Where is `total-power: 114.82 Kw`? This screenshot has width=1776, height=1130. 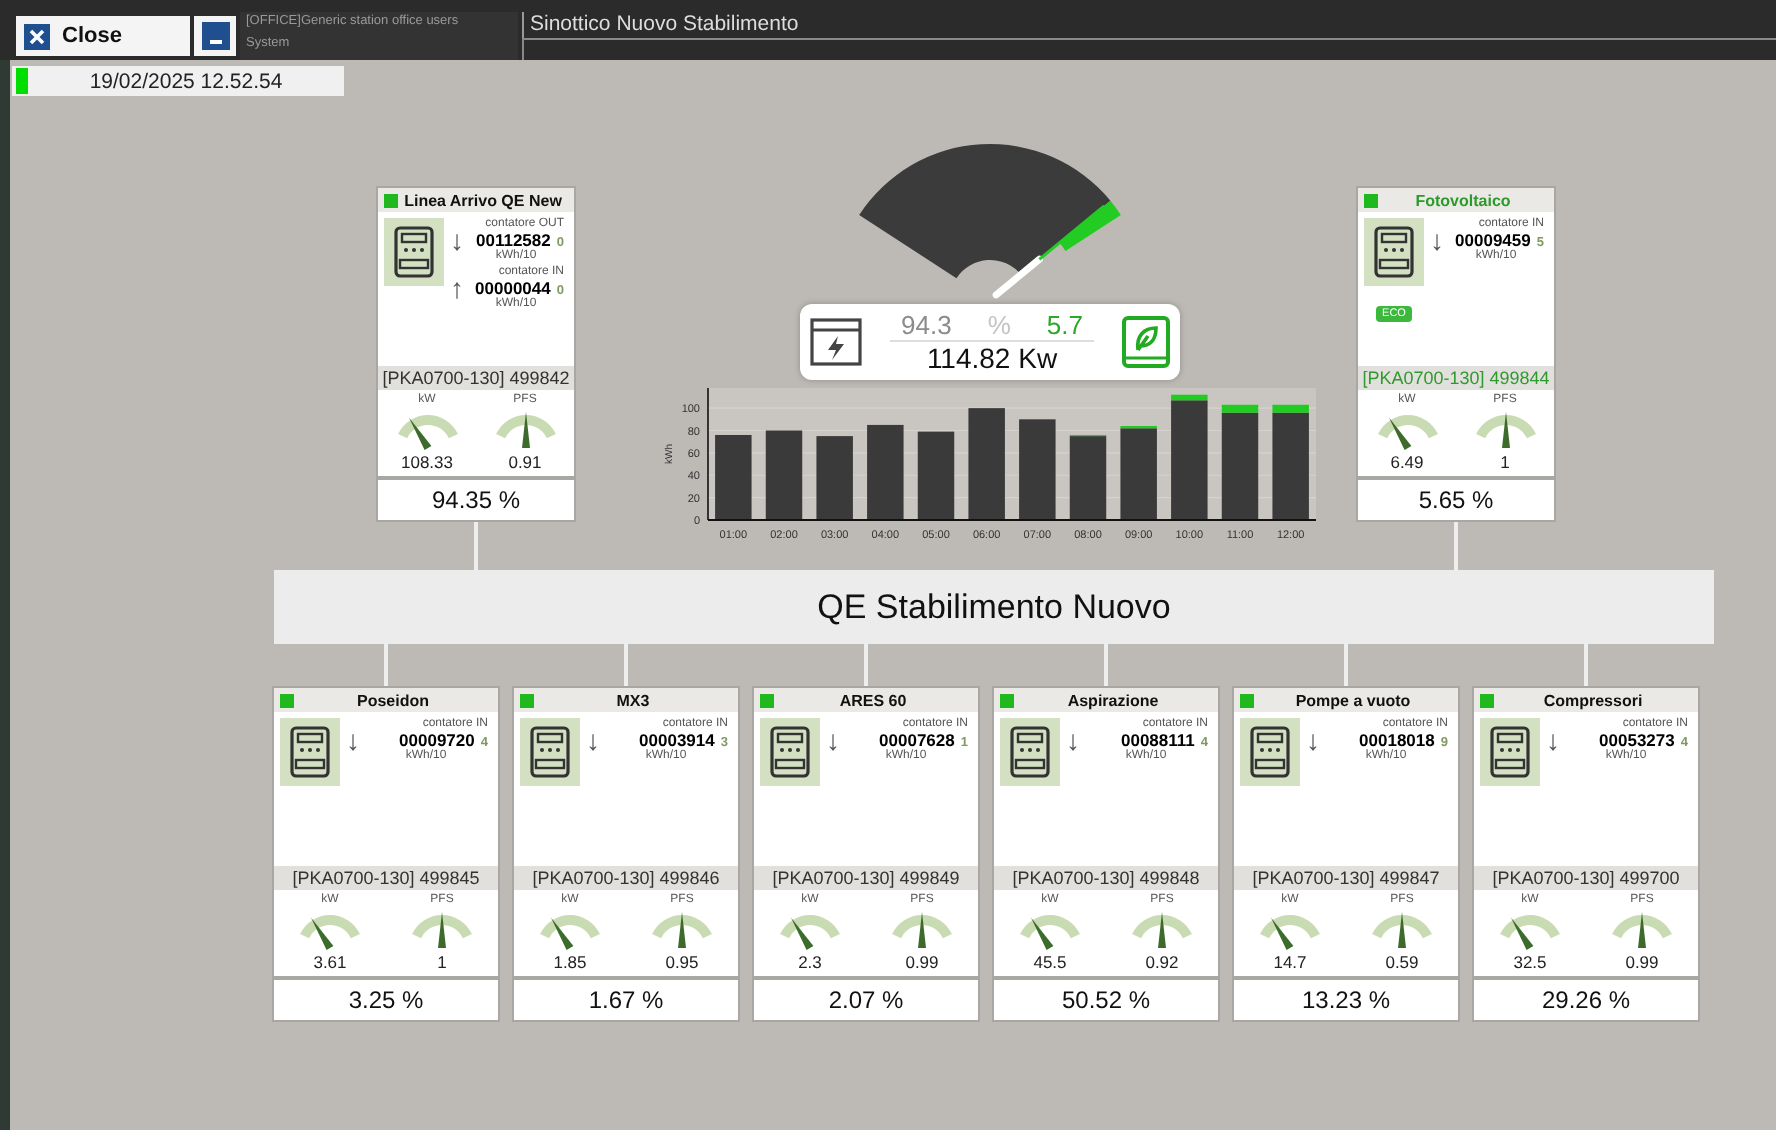
total-power: 114.82 Kw is located at coordinates (992, 358).